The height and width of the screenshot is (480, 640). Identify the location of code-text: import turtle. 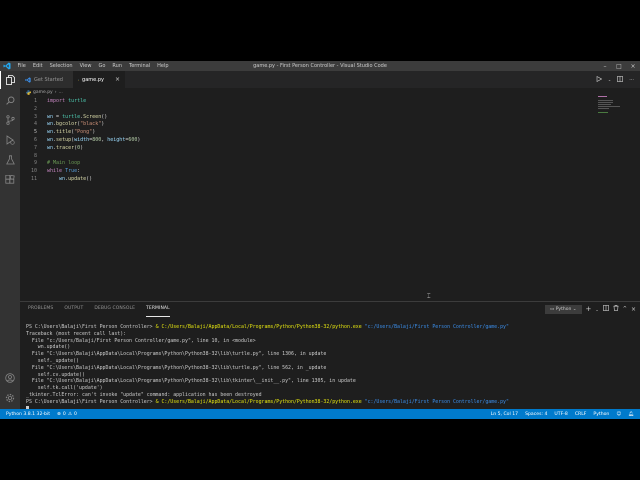
(67, 101).